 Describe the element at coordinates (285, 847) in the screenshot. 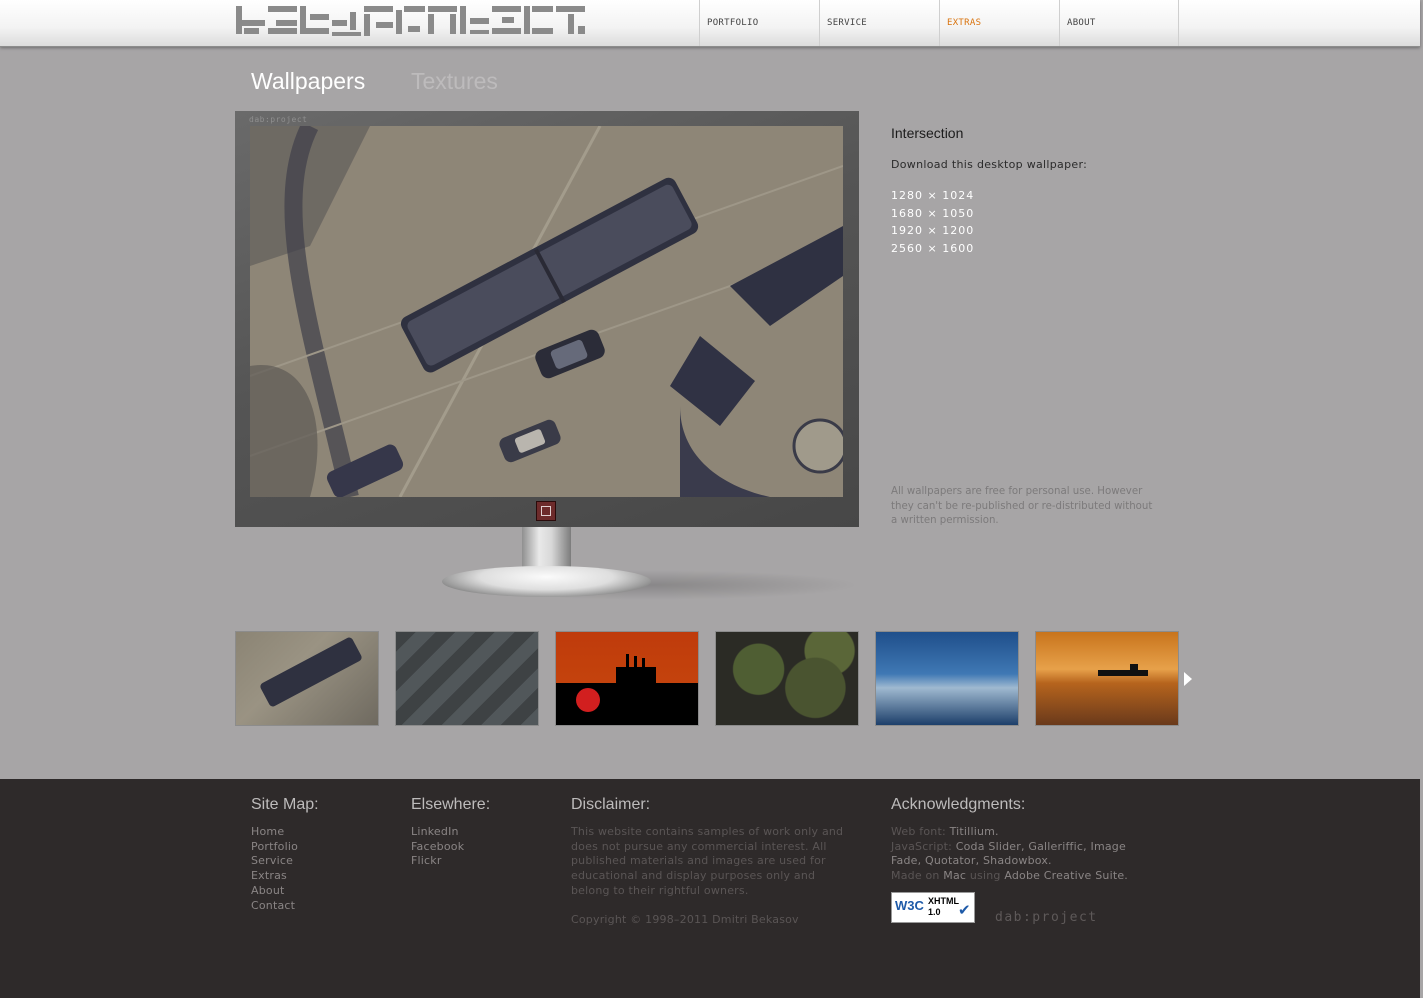

I see `footer-link-portfolio: Portfolio` at that location.